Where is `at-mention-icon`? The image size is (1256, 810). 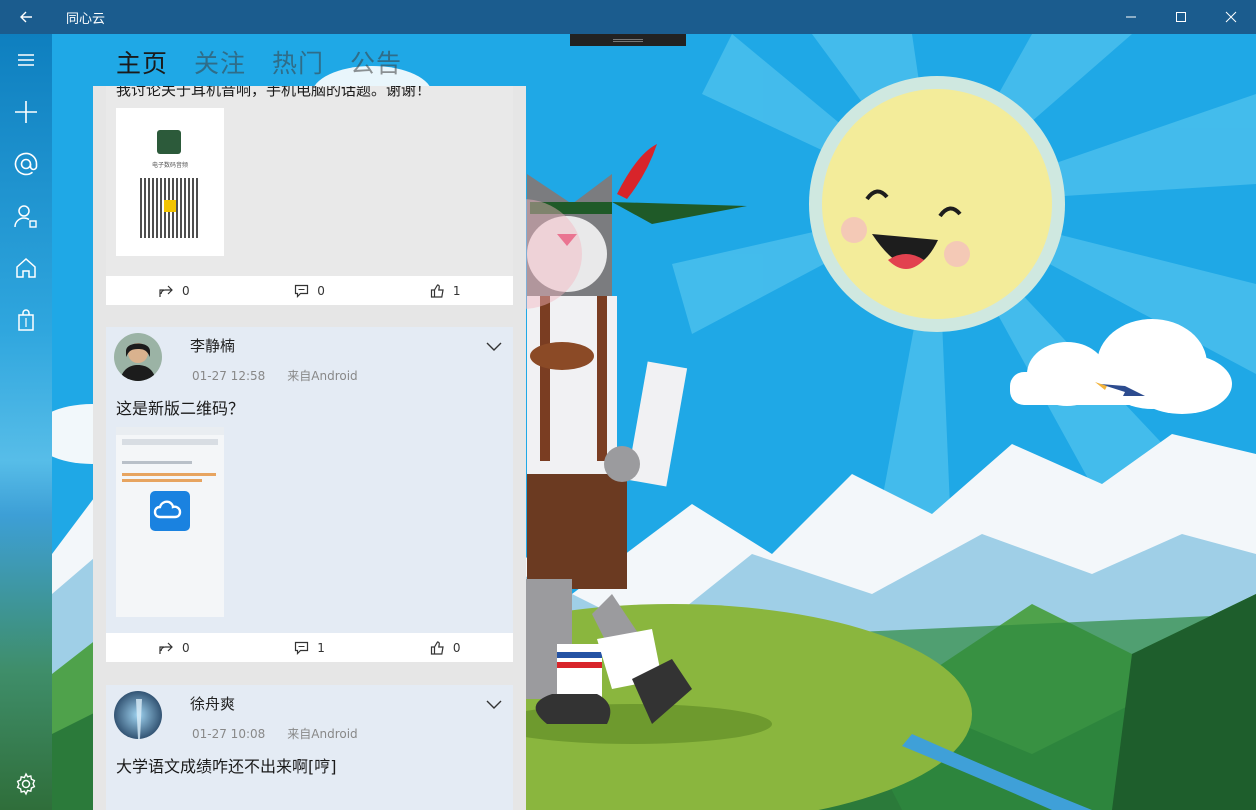
at-mention-icon is located at coordinates (26, 164).